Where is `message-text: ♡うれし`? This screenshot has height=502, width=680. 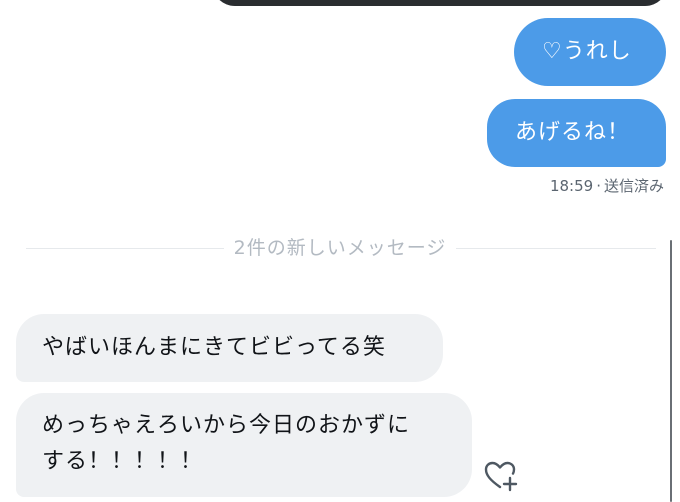 message-text: ♡うれし is located at coordinates (587, 51).